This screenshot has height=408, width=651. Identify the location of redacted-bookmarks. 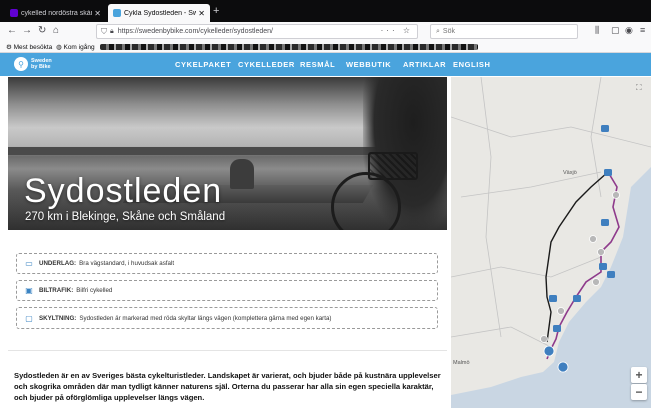
(289, 47).